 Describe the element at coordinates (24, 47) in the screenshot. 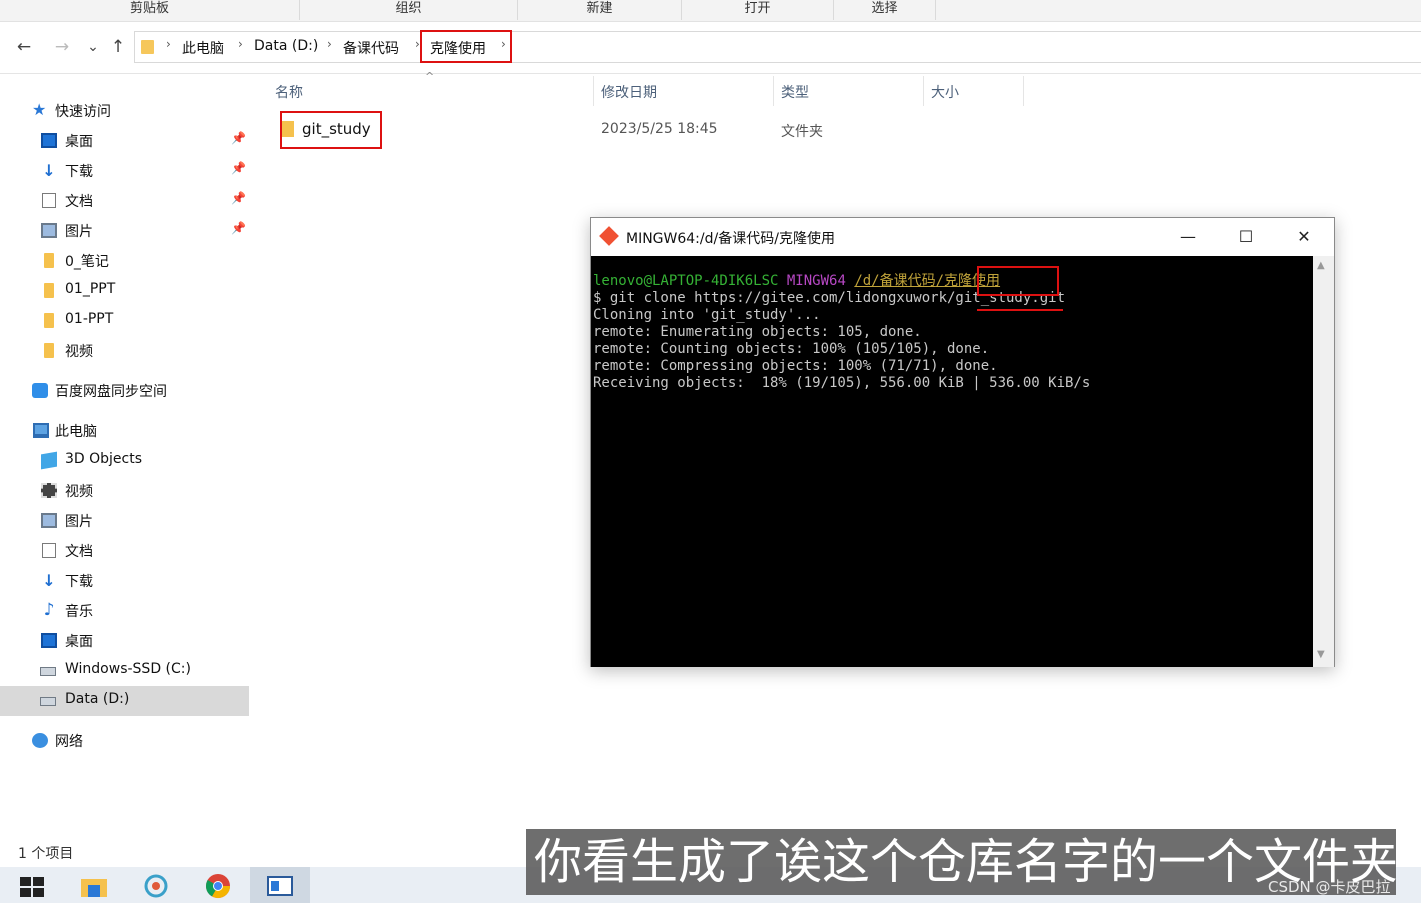

I see `back-arrow-icon: ←` at that location.